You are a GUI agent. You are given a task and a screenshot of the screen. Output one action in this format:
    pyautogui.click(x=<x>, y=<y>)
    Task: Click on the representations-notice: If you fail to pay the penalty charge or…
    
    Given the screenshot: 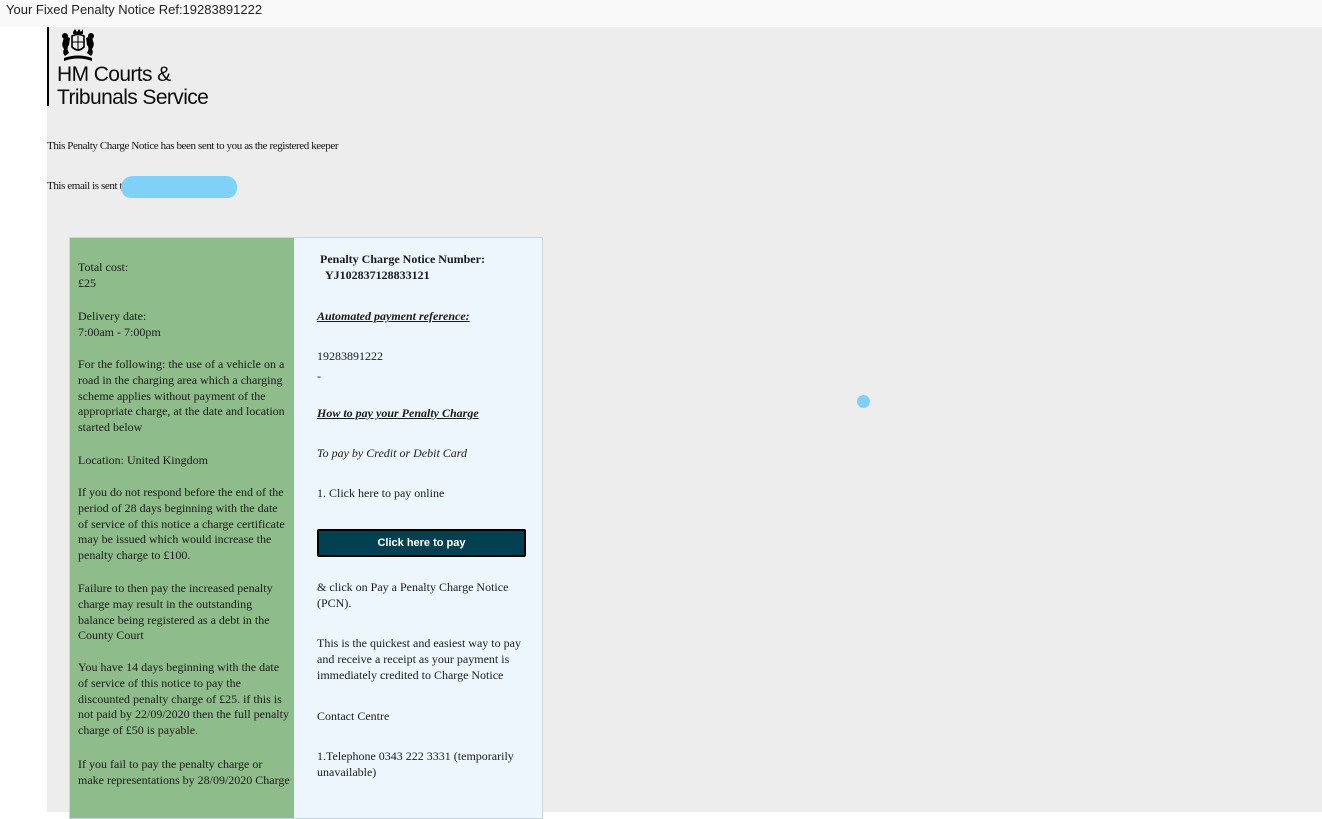 What is the action you would take?
    pyautogui.click(x=184, y=772)
    